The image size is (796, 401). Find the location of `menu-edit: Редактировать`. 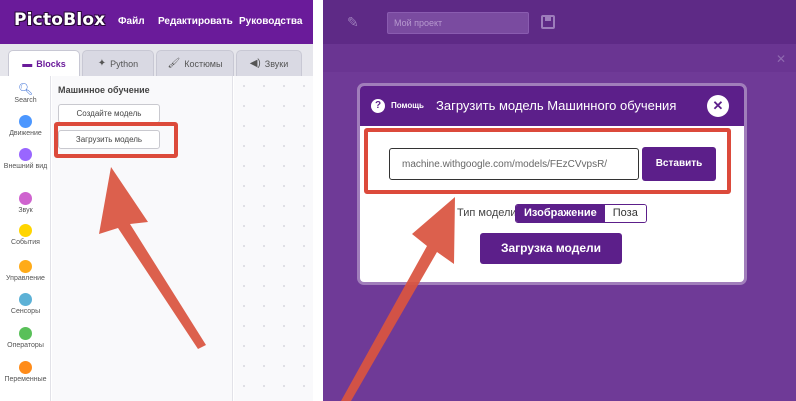

menu-edit: Редактировать is located at coordinates (195, 21).